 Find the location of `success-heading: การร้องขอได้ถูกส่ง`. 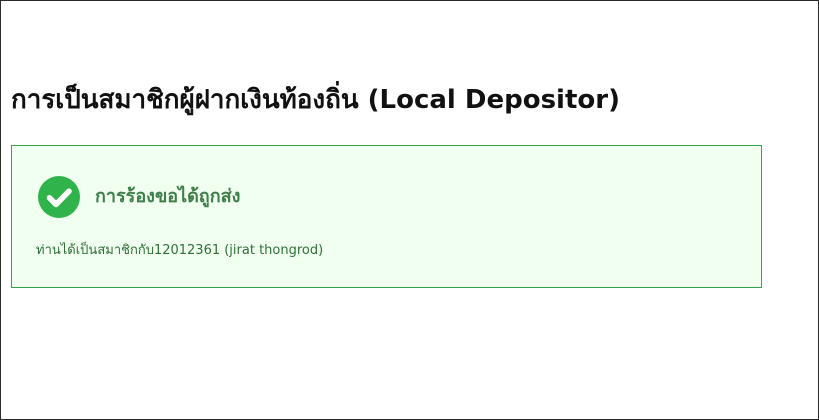

success-heading: การร้องขอได้ถูกส่ง is located at coordinates (168, 196).